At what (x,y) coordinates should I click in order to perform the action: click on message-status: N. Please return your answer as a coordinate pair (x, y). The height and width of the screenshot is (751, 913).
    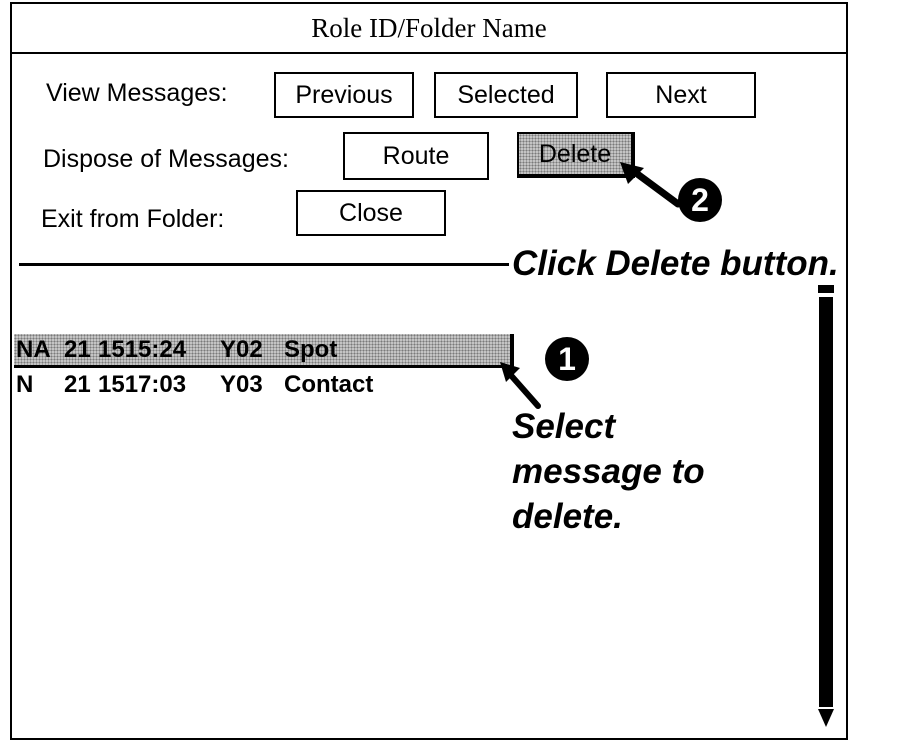
    Looking at the image, I should click on (25, 384).